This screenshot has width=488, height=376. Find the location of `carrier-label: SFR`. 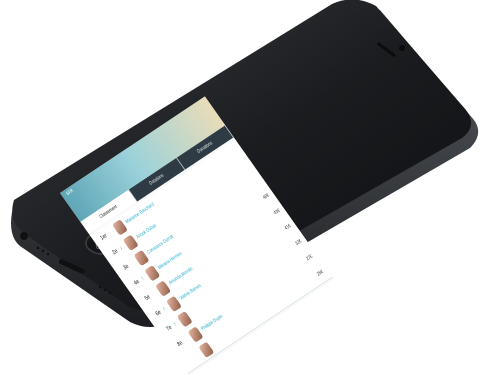

carrier-label: SFR is located at coordinates (69, 192).